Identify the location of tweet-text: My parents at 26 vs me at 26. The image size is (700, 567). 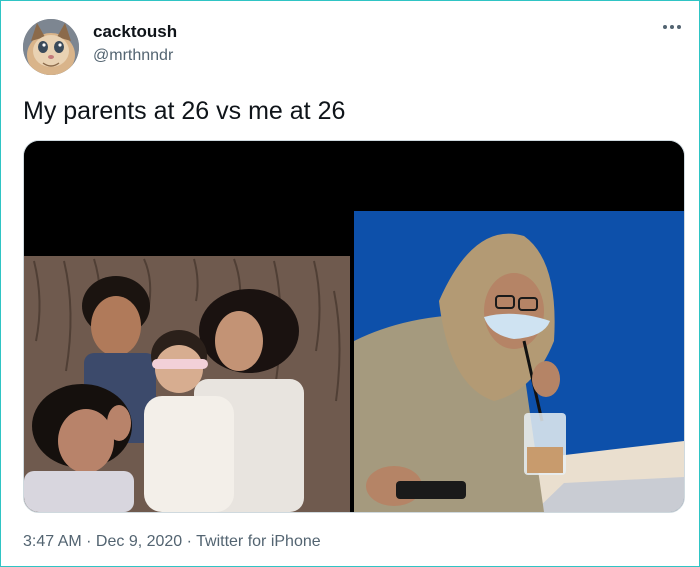
(184, 111).